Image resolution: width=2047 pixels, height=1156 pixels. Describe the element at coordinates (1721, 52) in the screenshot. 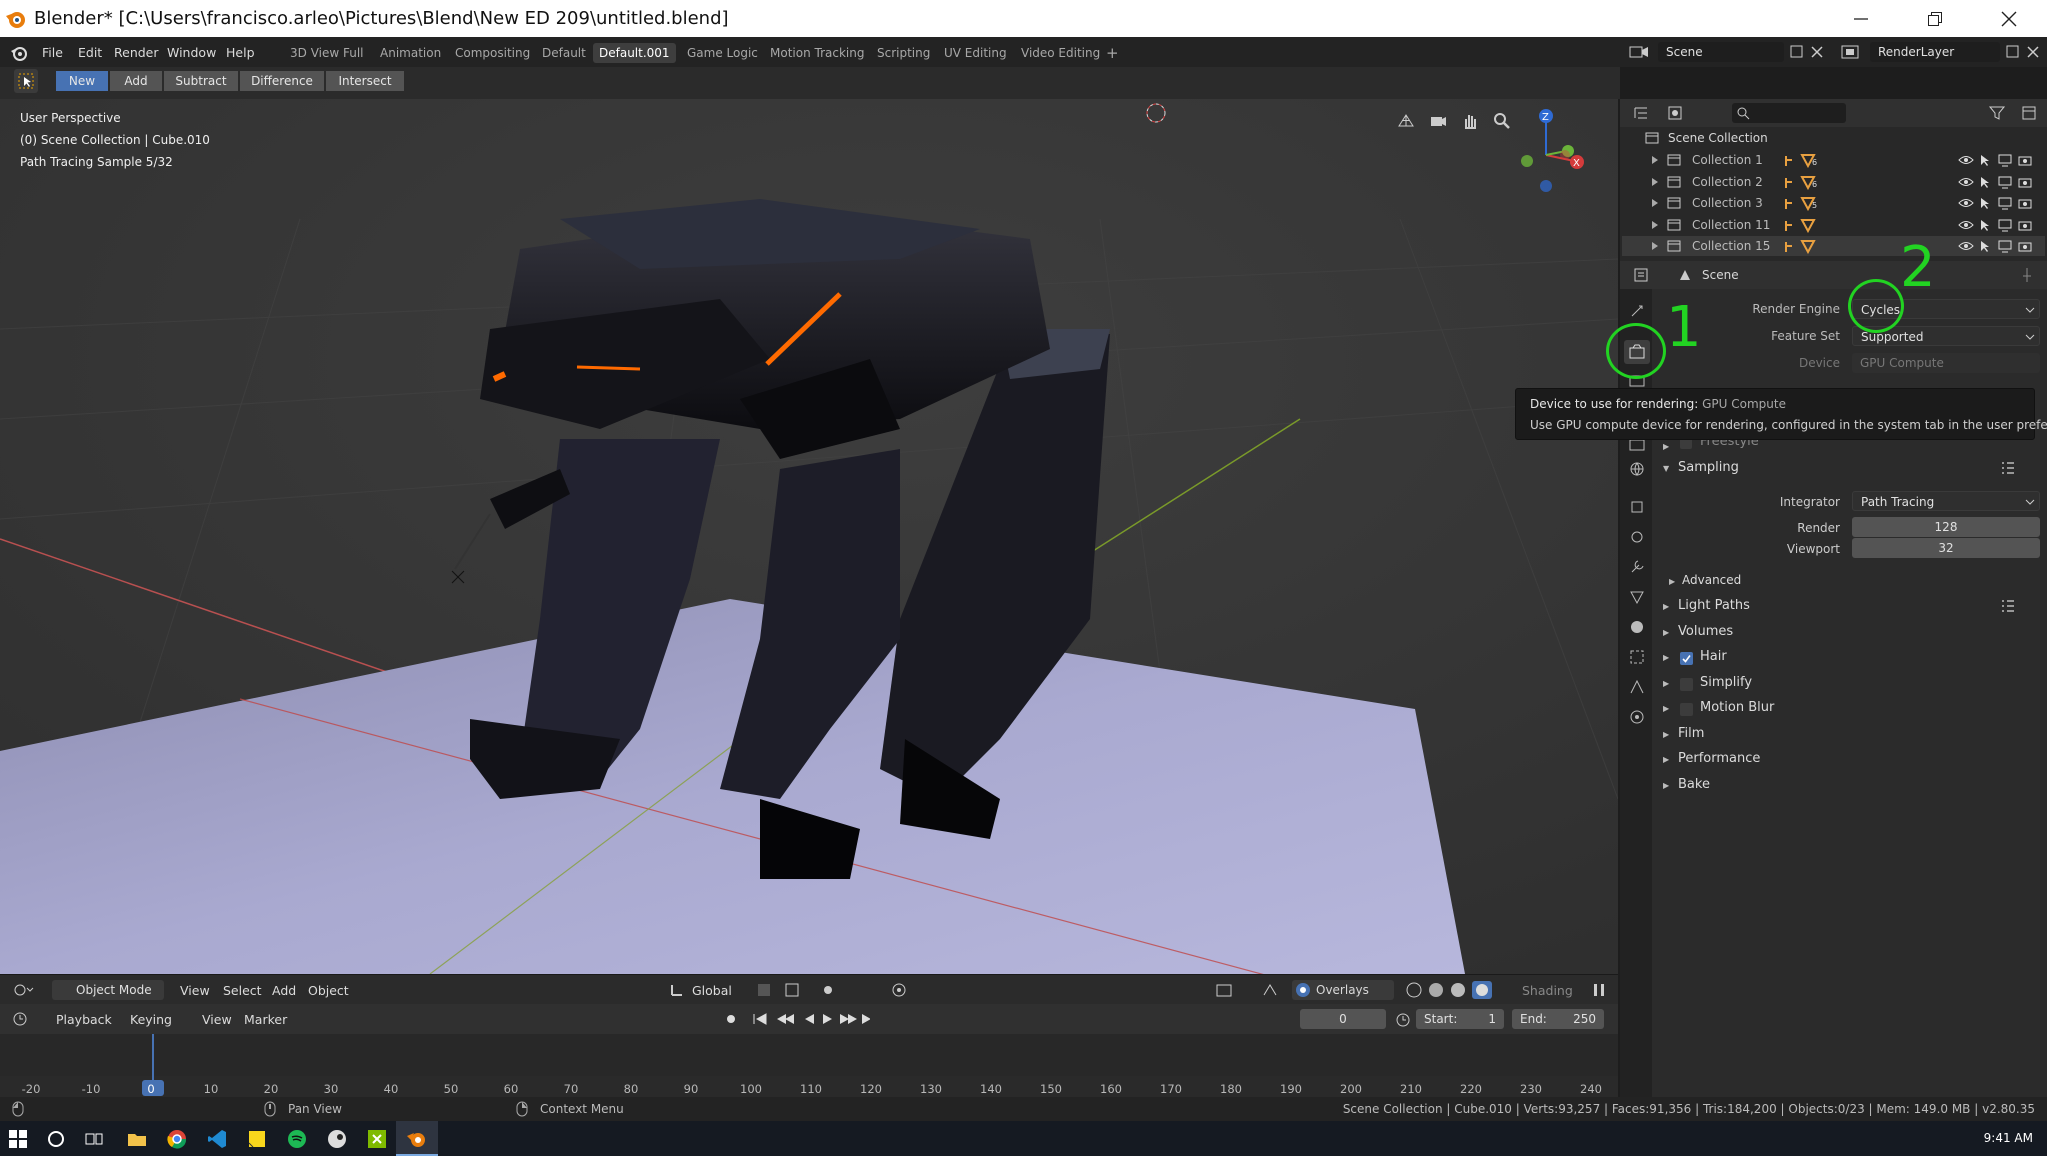

I see `scene-field: Scene` at that location.